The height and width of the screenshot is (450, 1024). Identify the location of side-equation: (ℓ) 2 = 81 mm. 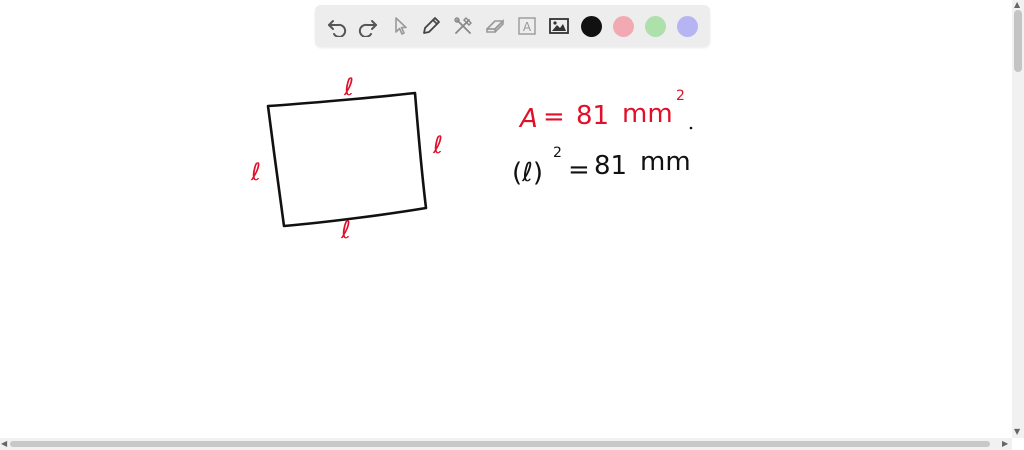
(602, 157).